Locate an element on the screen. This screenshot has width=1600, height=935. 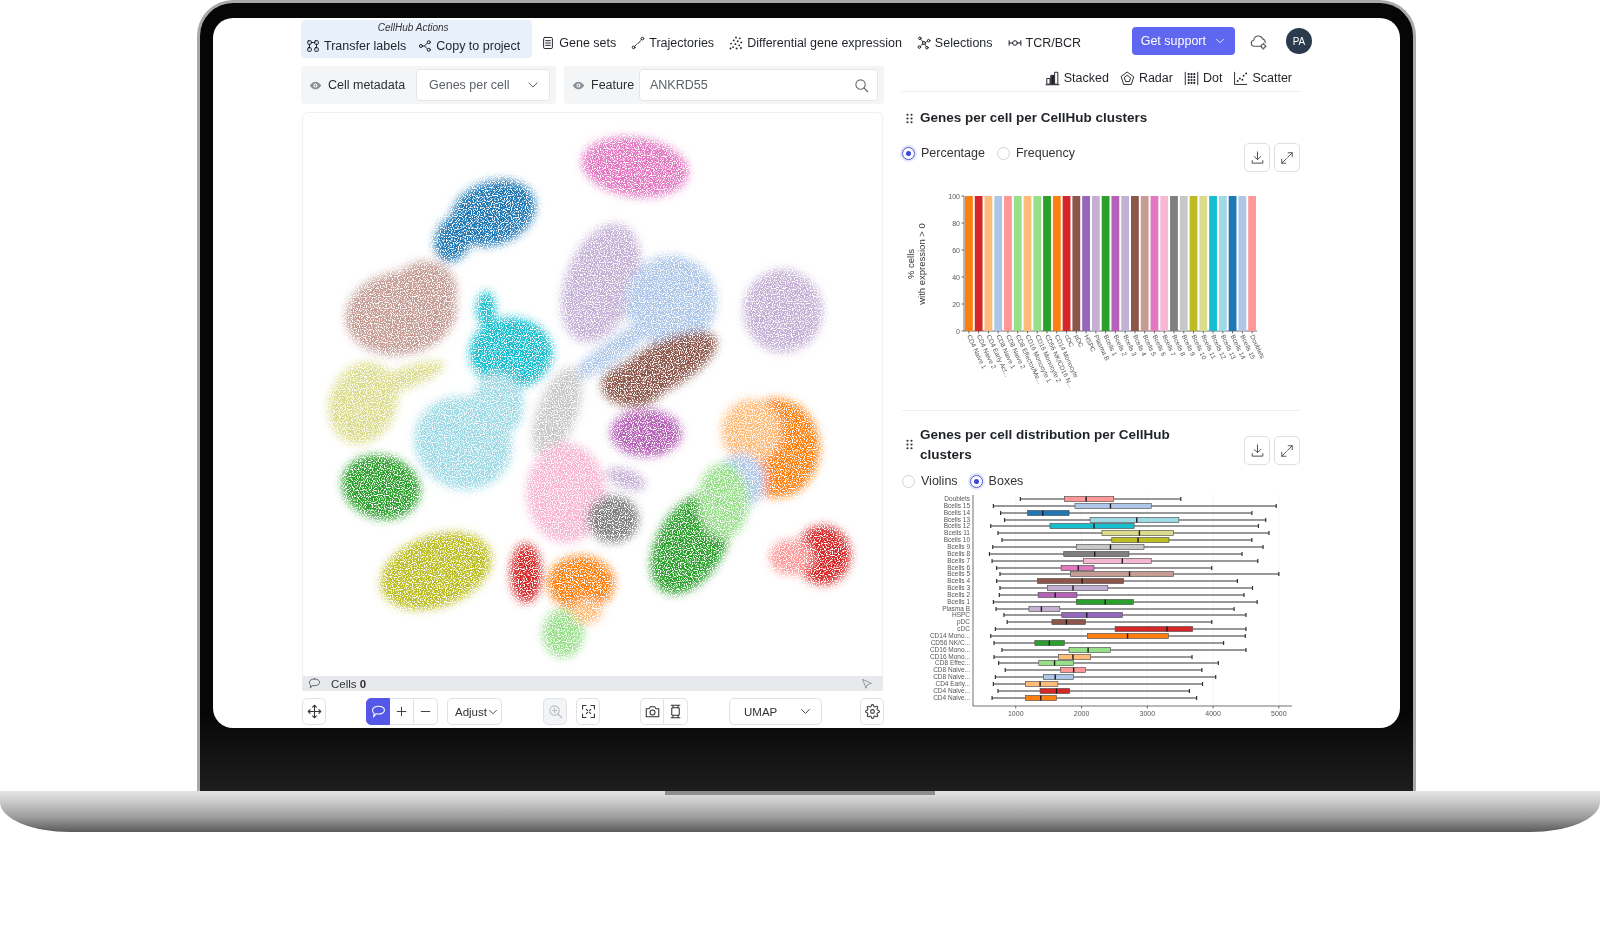
nodes-icon is located at coordinates (313, 46).